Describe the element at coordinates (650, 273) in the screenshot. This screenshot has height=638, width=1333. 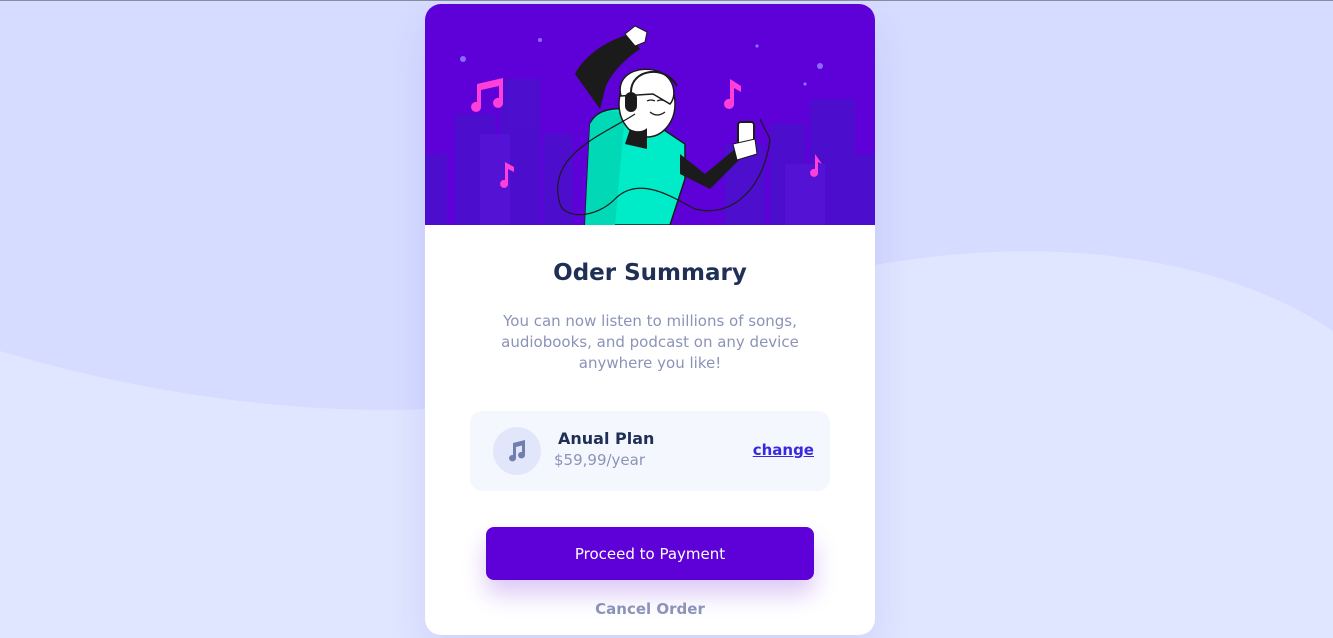
I see `page-title: Oder Summary` at that location.